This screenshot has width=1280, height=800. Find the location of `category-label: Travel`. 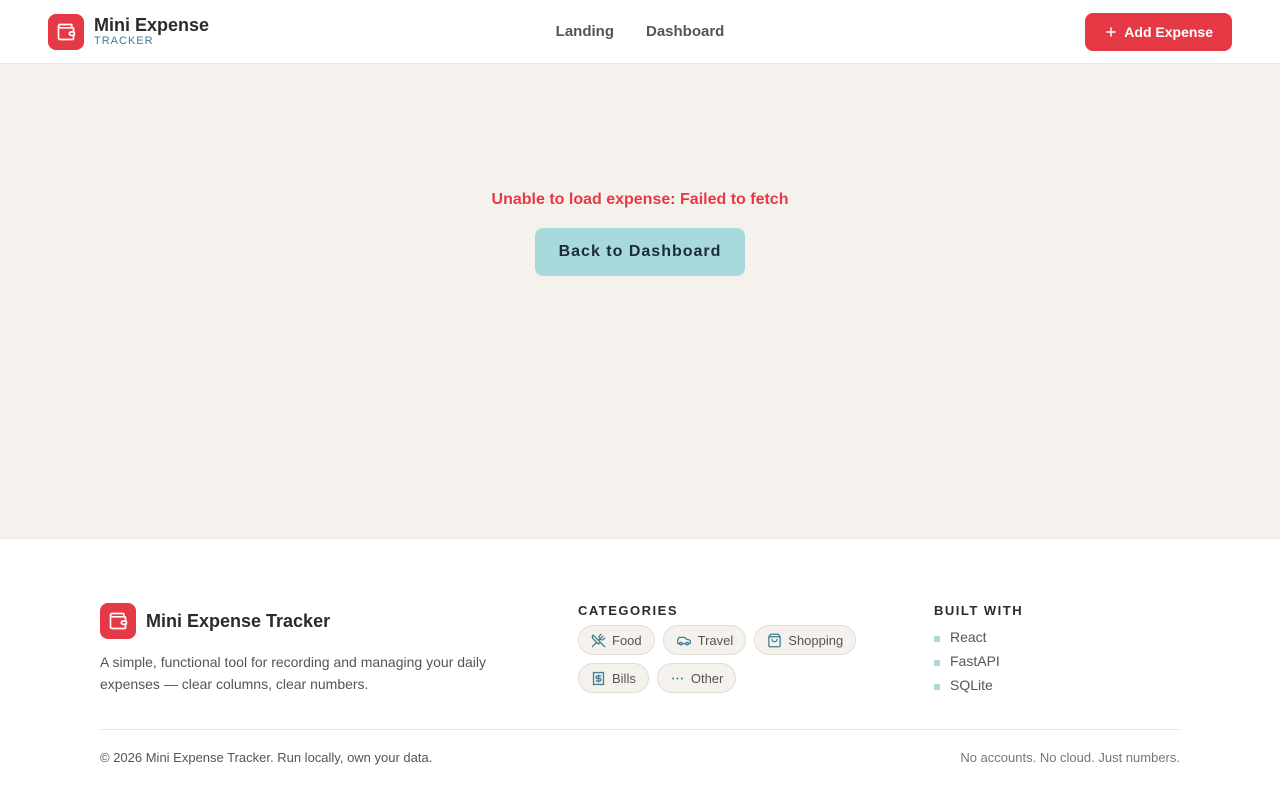

category-label: Travel is located at coordinates (715, 640).